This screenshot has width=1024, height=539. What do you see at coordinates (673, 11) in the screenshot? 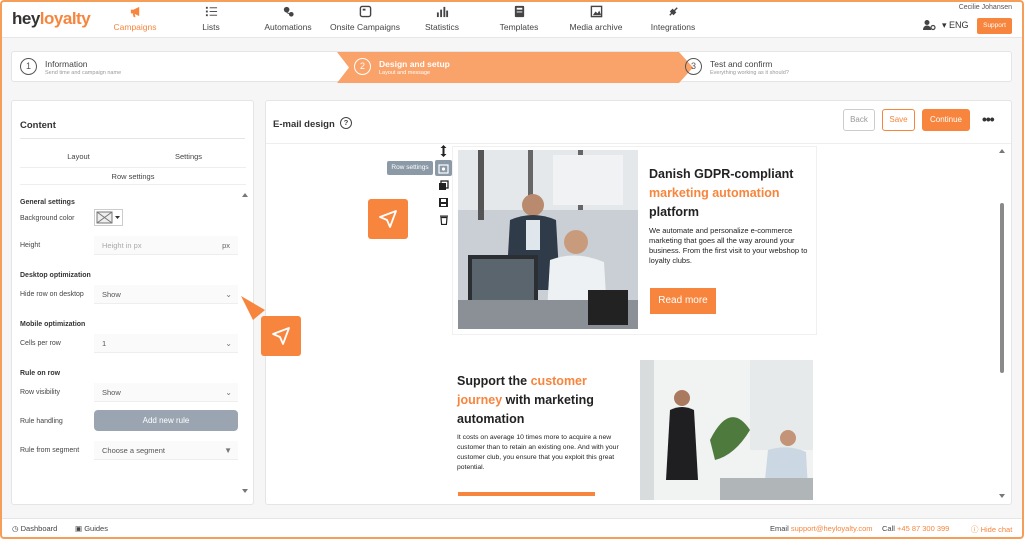
I see `plug-icon` at bounding box center [673, 11].